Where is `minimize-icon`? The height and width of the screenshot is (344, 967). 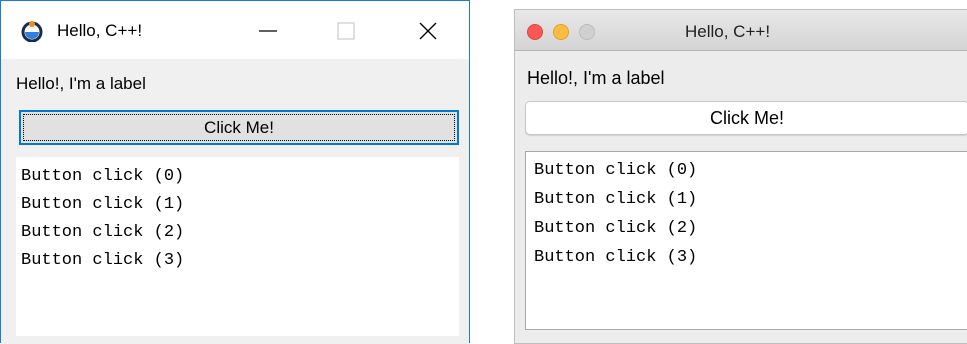 minimize-icon is located at coordinates (268, 31).